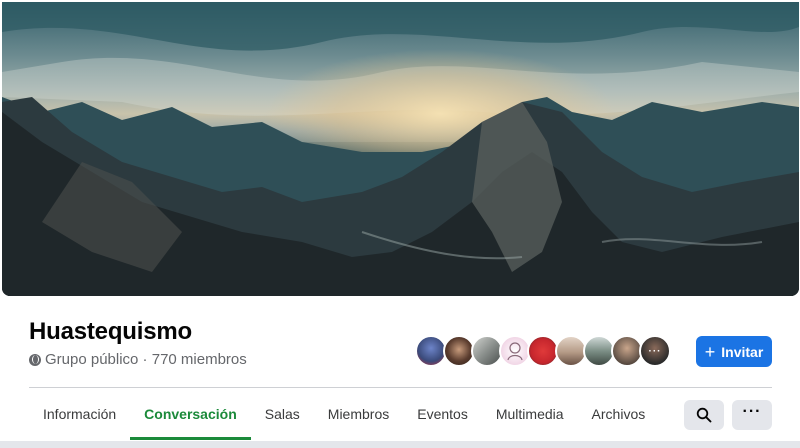  I want to click on invite-label: Invitar, so click(742, 351).